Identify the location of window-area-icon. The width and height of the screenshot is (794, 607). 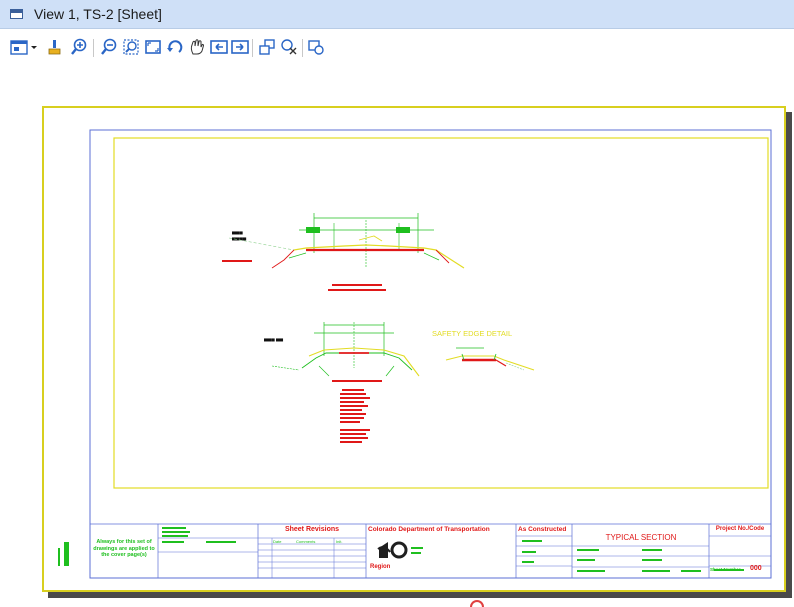
(131, 47).